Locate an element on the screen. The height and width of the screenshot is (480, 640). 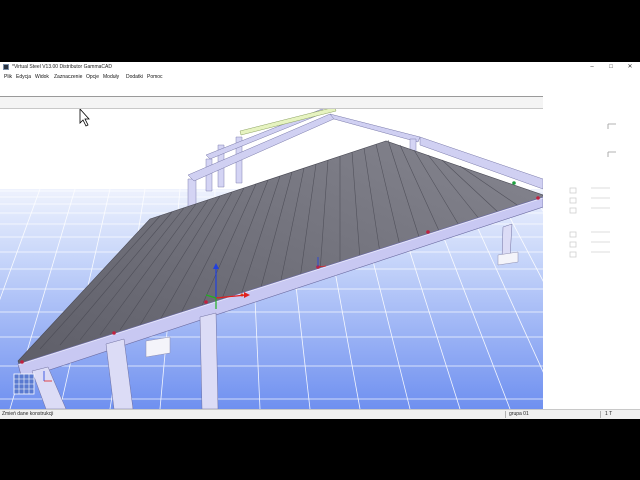
menu-selection: Zaznaczenie is located at coordinates (68, 77).